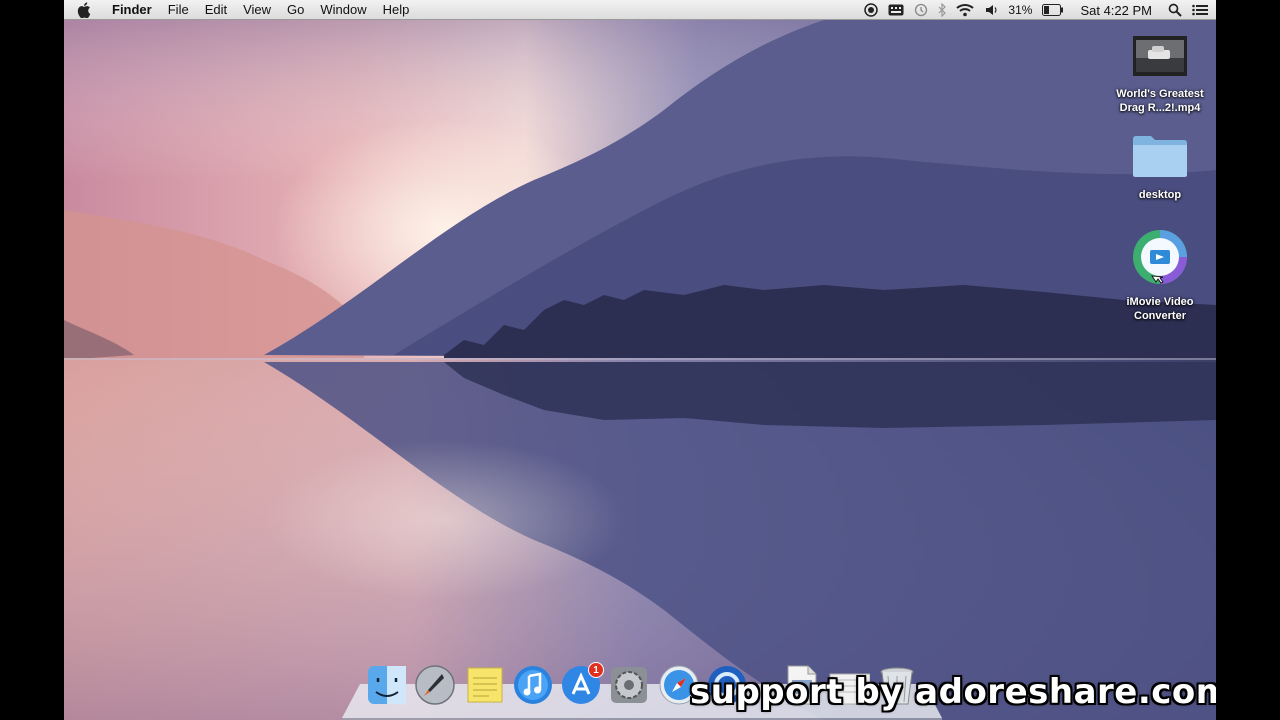  What do you see at coordinates (257, 10) in the screenshot?
I see `menu-view: View` at bounding box center [257, 10].